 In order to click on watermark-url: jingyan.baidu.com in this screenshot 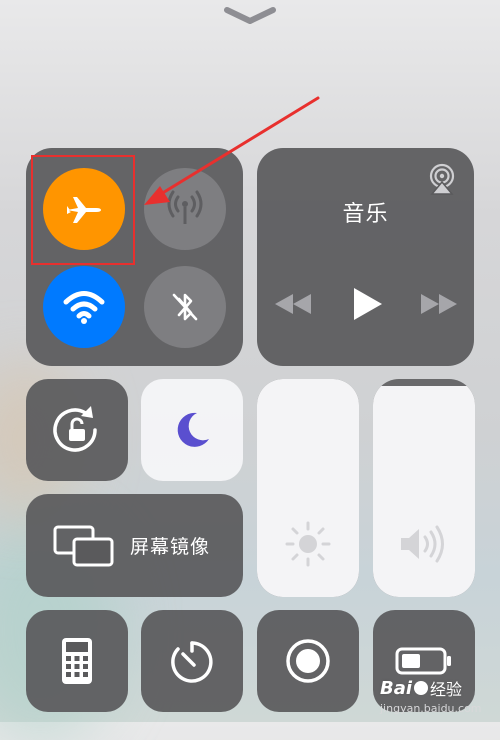, I will do `click(431, 708)`.